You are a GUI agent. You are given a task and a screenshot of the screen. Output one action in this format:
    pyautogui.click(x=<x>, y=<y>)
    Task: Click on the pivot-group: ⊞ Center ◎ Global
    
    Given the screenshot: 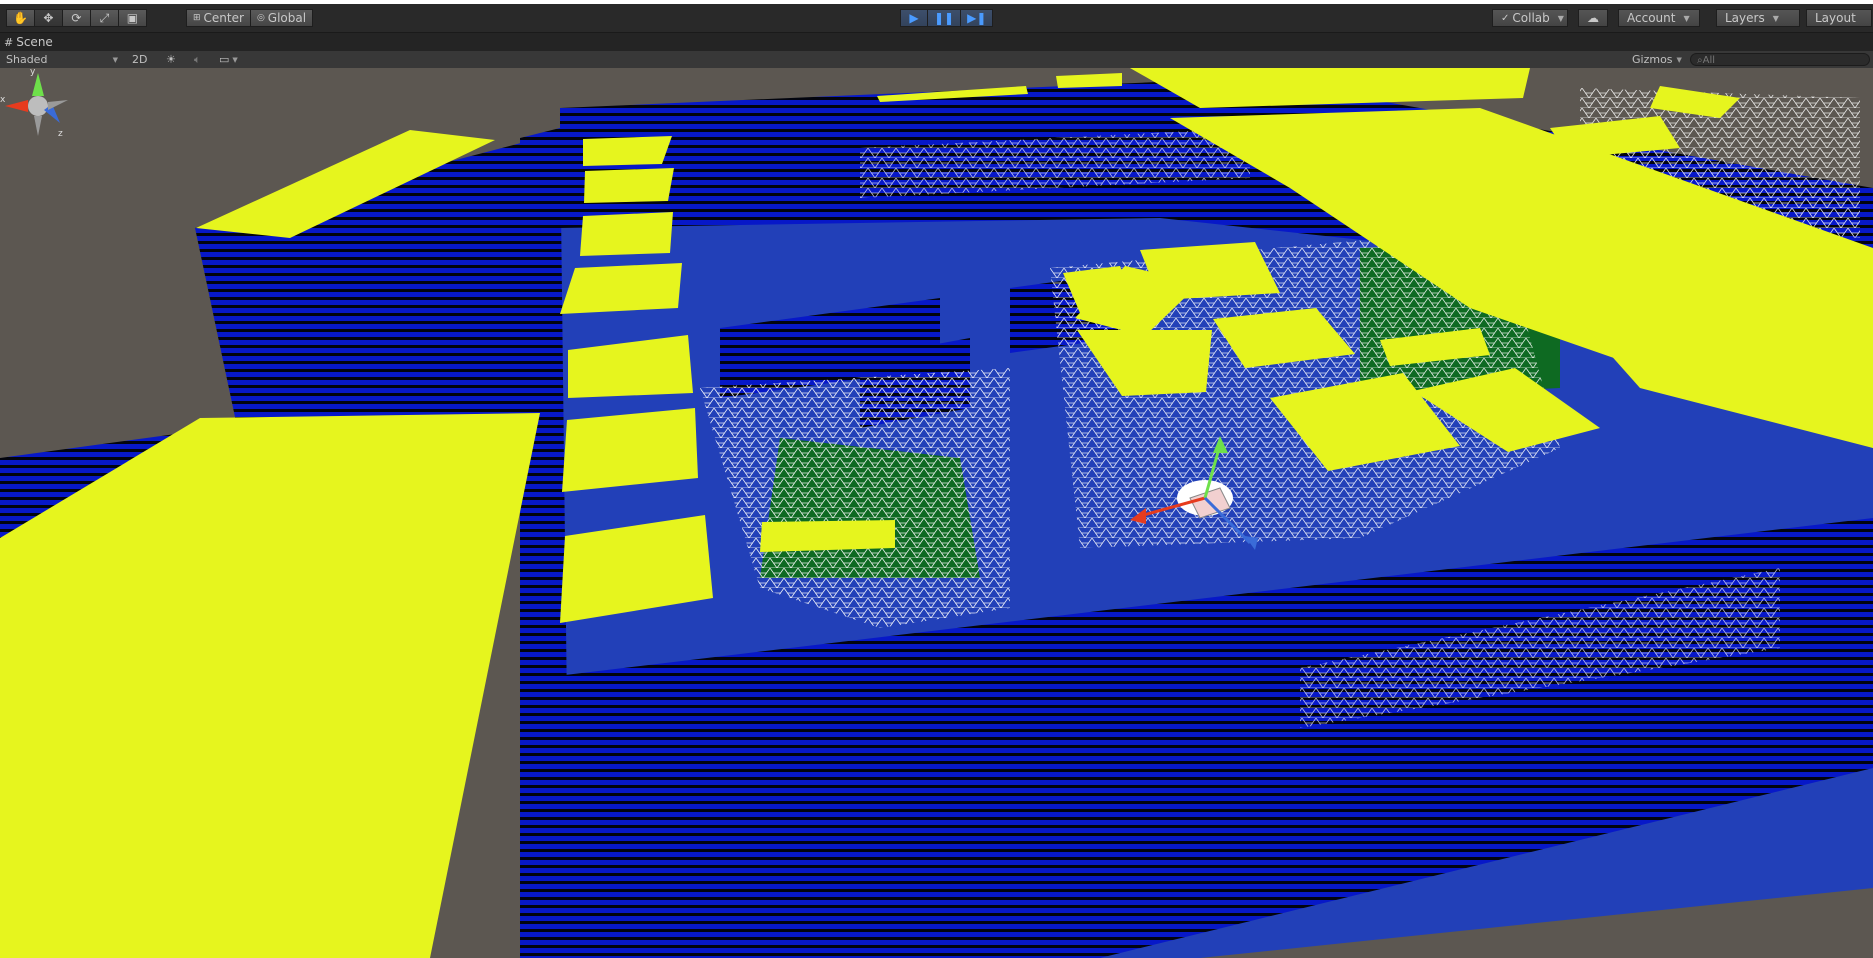 What is the action you would take?
    pyautogui.click(x=250, y=18)
    